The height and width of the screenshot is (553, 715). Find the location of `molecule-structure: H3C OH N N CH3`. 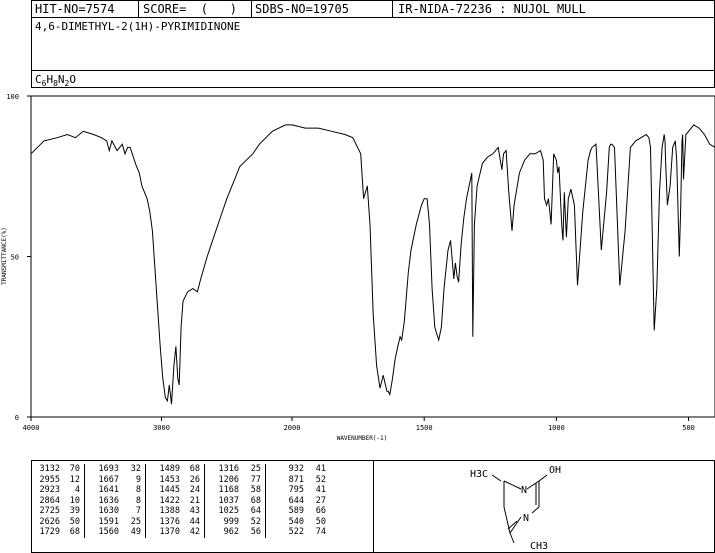

molecule-structure: H3C OH N N CH3 is located at coordinates (515, 508).